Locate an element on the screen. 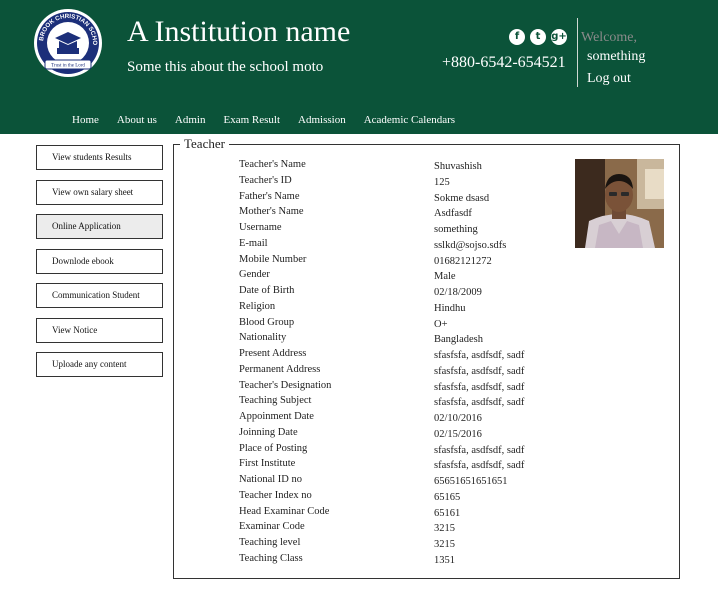 Image resolution: width=718 pixels, height=604 pixels. detail-label: Head Examinar Code is located at coordinates (284, 511).